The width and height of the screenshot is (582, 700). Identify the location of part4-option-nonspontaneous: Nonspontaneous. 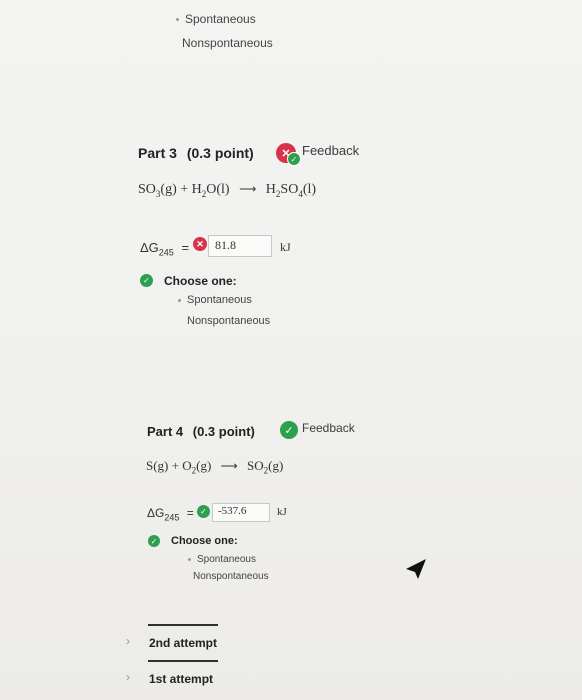
(231, 576).